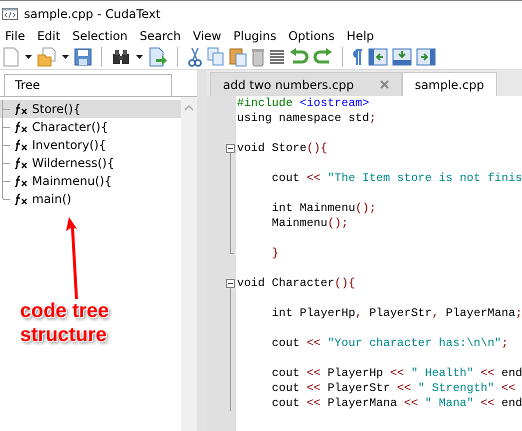 The image size is (522, 431). What do you see at coordinates (161, 35) in the screenshot?
I see `menu-item: Search` at bounding box center [161, 35].